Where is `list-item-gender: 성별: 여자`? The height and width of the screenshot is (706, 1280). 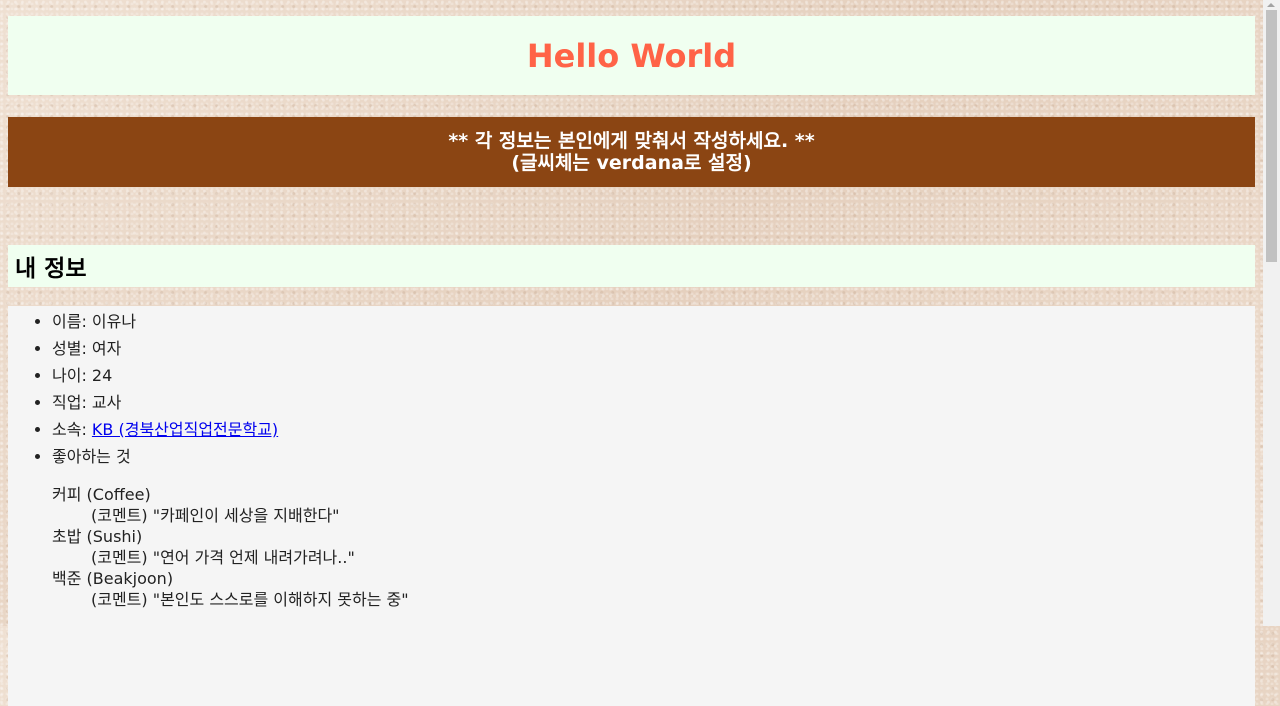 list-item-gender: 성별: 여자 is located at coordinates (653, 348).